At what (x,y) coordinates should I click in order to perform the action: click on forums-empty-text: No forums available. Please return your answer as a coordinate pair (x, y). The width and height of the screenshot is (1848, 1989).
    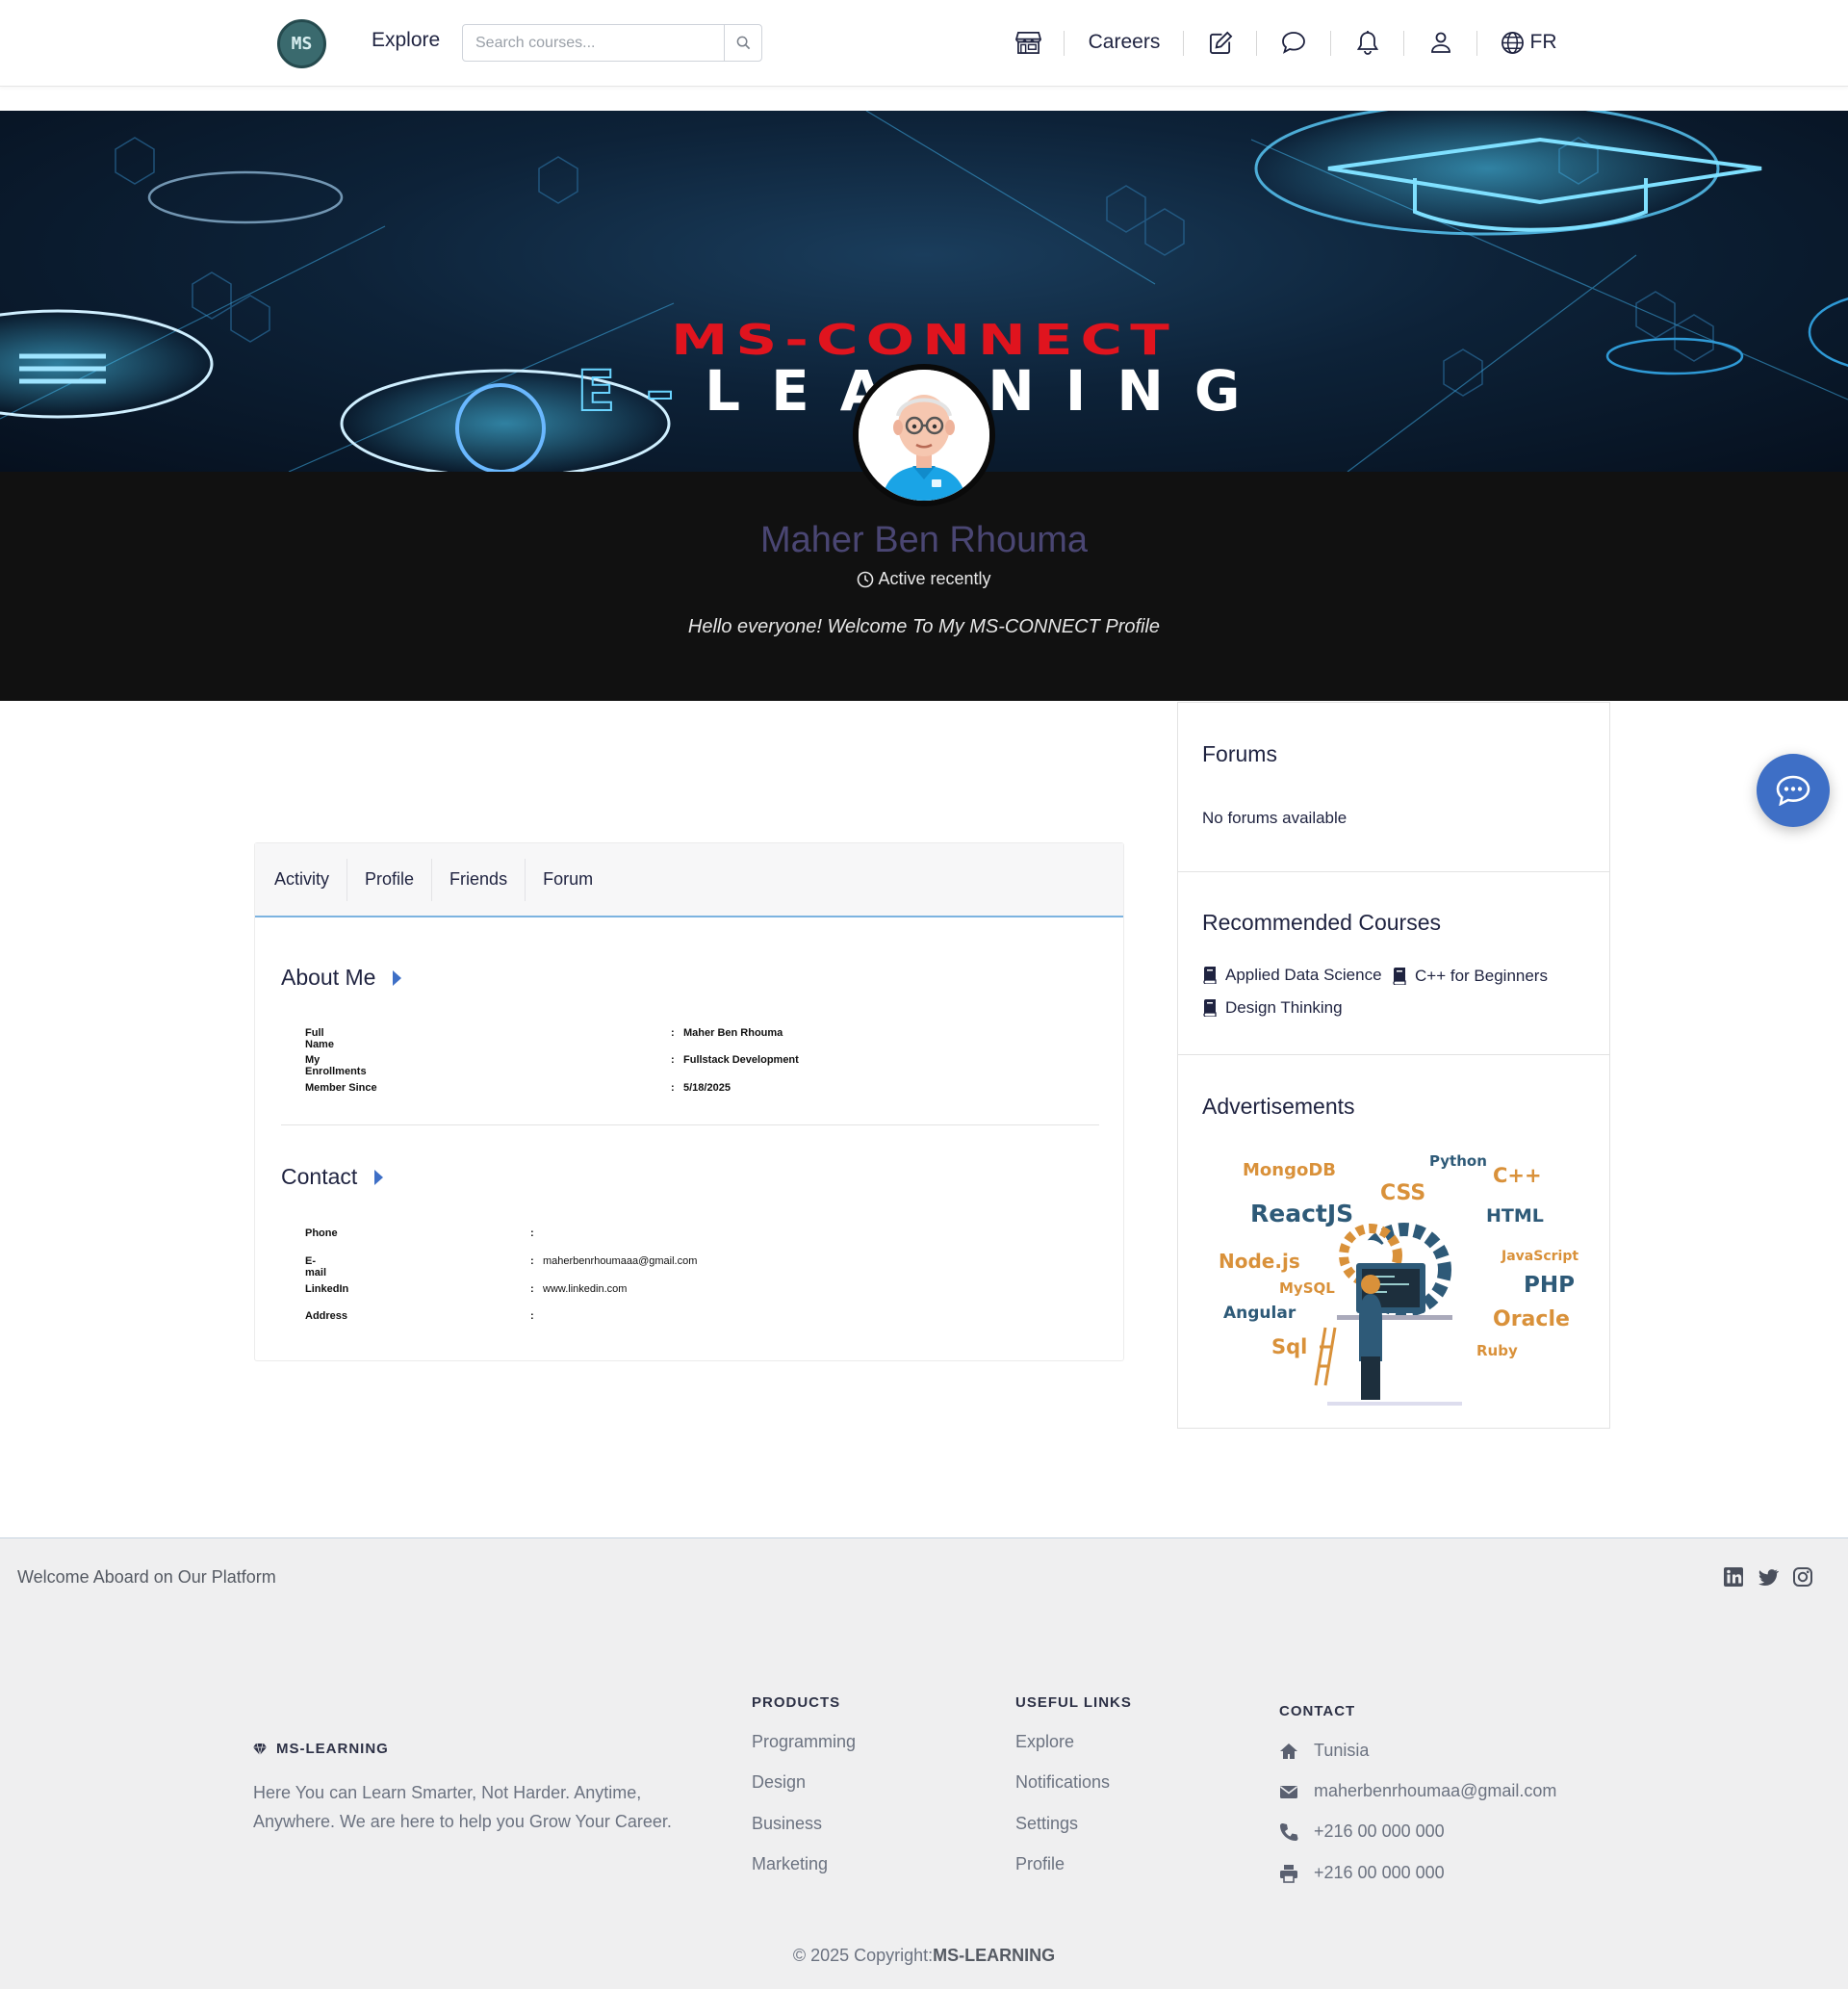
    Looking at the image, I should click on (1275, 818).